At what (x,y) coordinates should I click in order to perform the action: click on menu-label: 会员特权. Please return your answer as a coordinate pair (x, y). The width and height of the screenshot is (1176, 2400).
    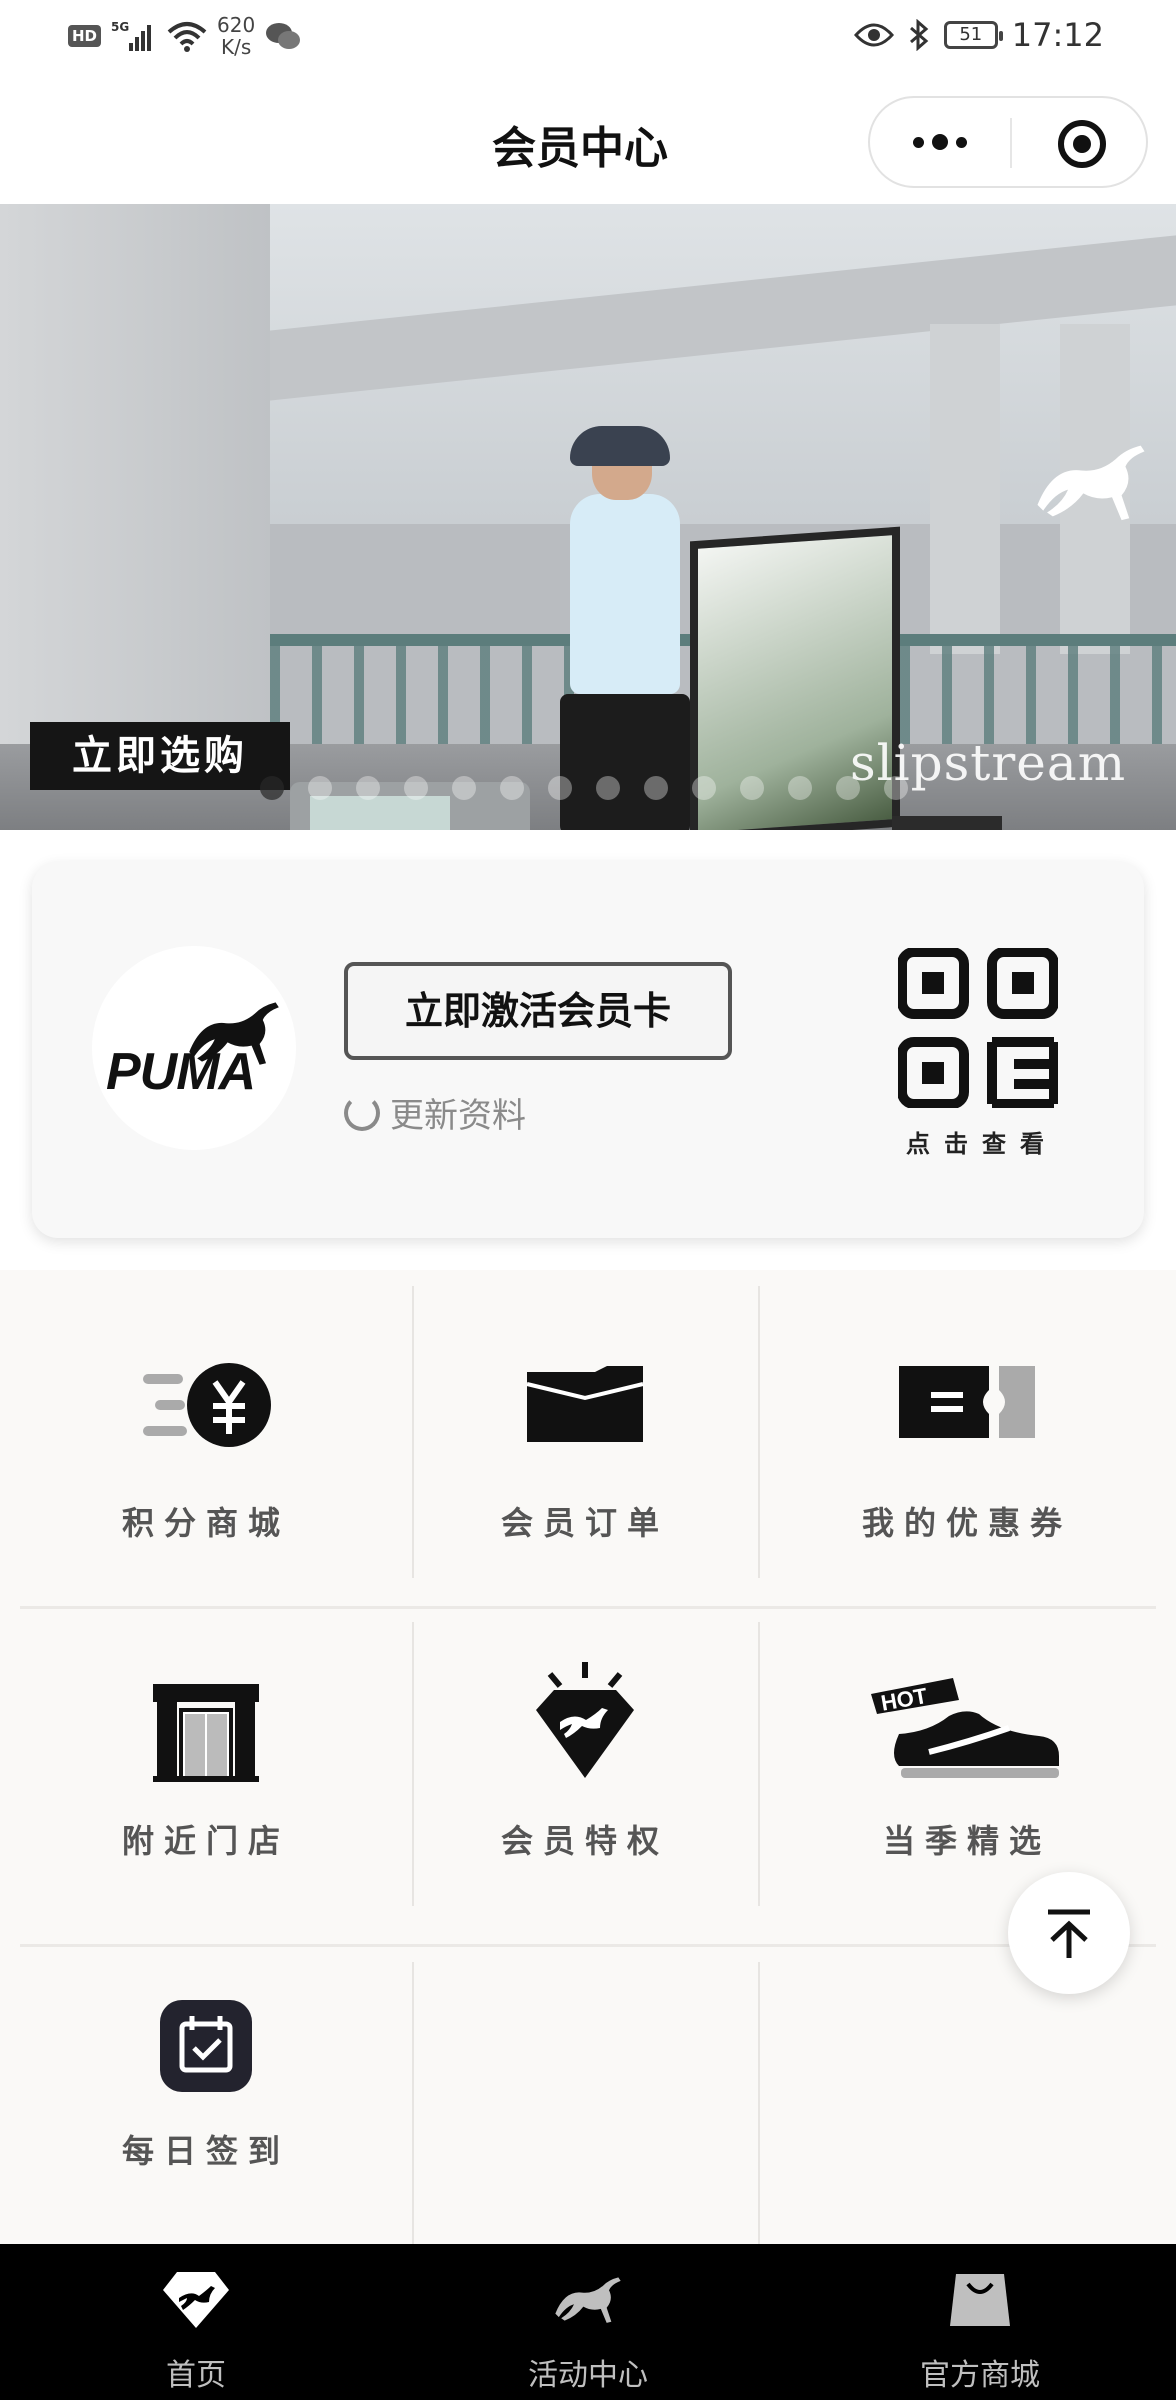
    Looking at the image, I should click on (584, 1841).